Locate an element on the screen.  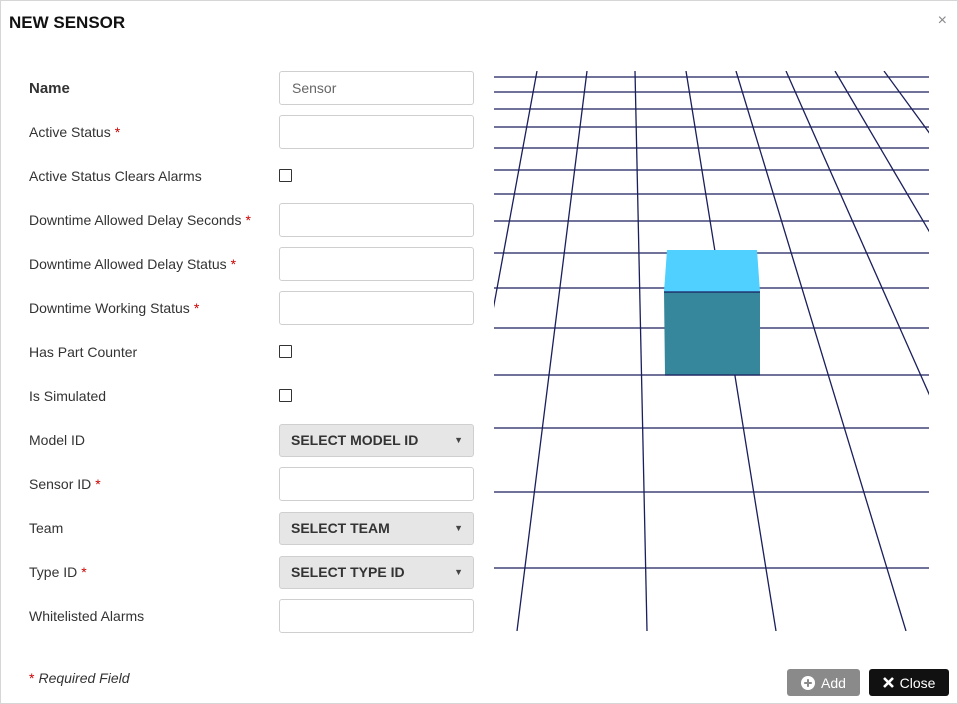
is-simulated-checkbox is located at coordinates (285, 395).